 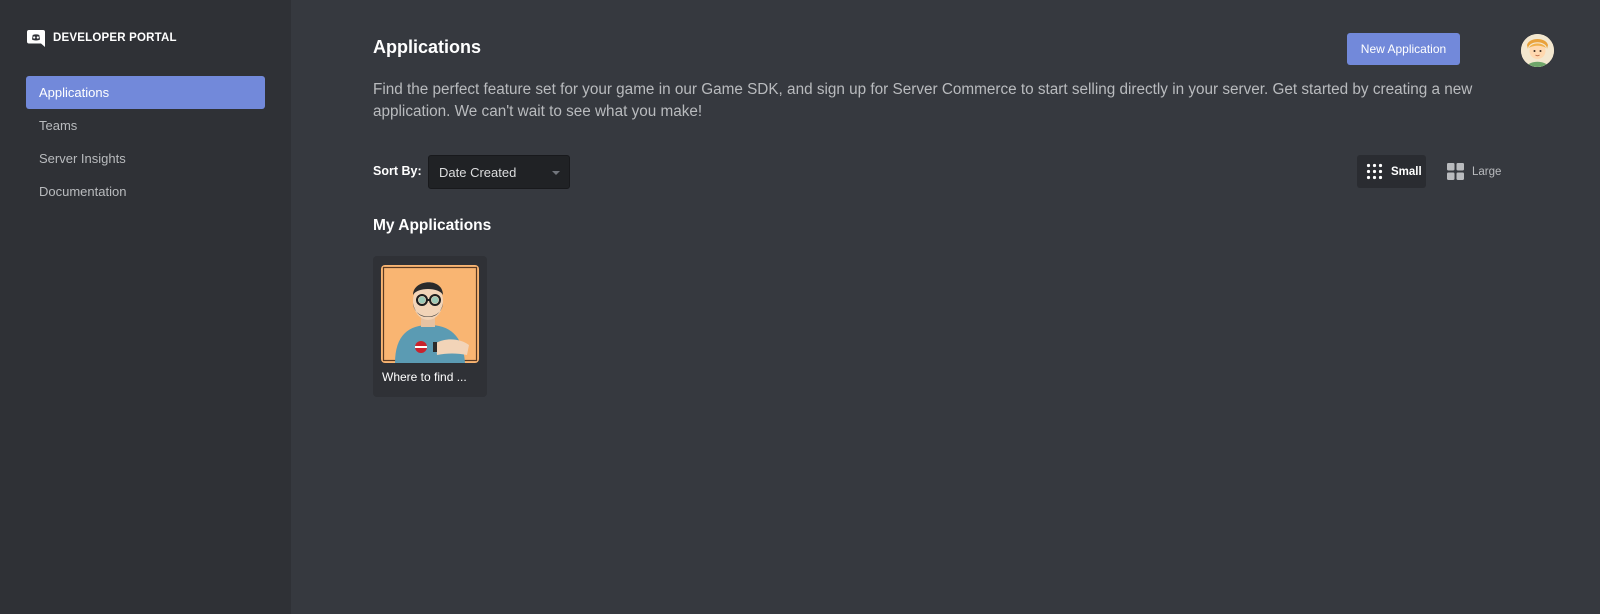 What do you see at coordinates (427, 47) in the screenshot?
I see `page-title: Applications` at bounding box center [427, 47].